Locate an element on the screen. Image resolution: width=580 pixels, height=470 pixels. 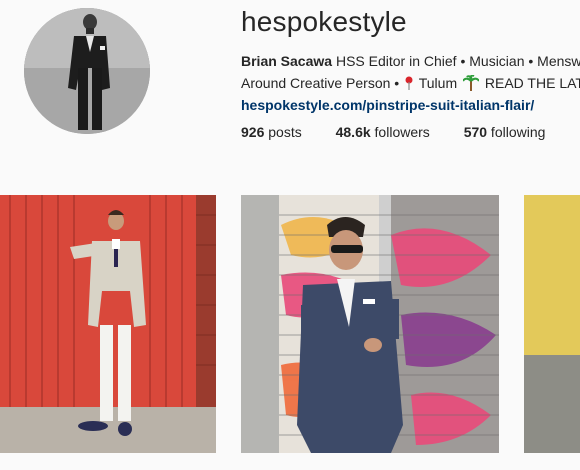
posts-stat: 926 posts is located at coordinates (271, 132).